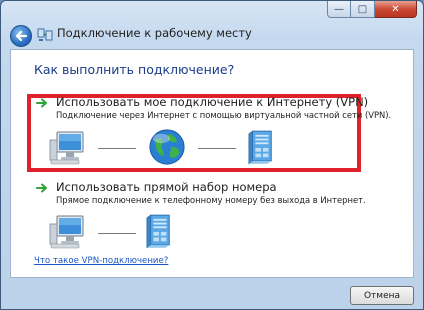 This screenshot has width=424, height=310. Describe the element at coordinates (166, 187) in the screenshot. I see `option-dialup-title: Использовать прямой набор номера` at that location.